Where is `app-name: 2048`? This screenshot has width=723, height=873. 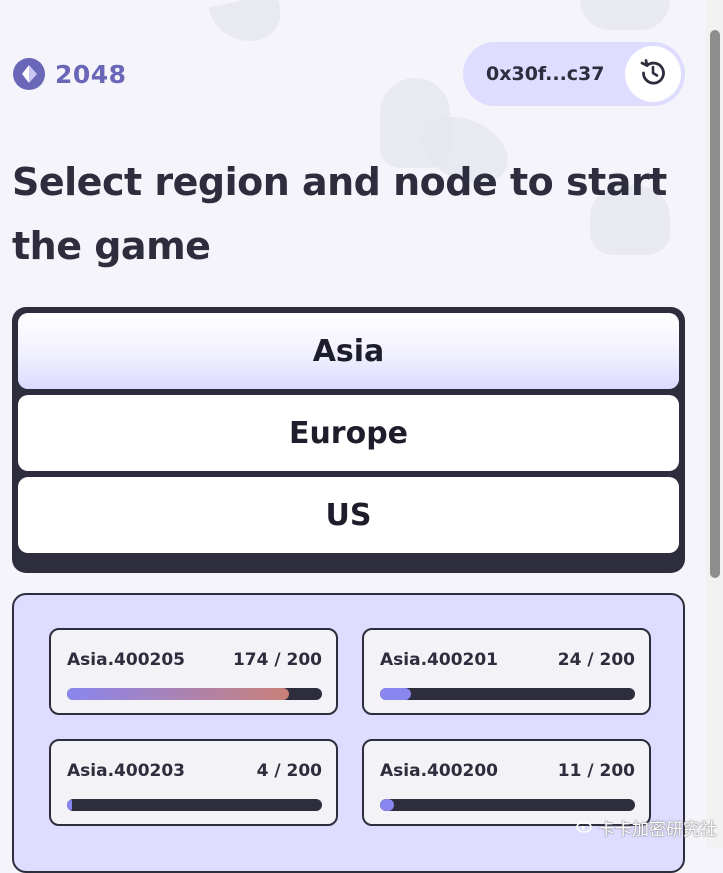
app-name: 2048 is located at coordinates (91, 74).